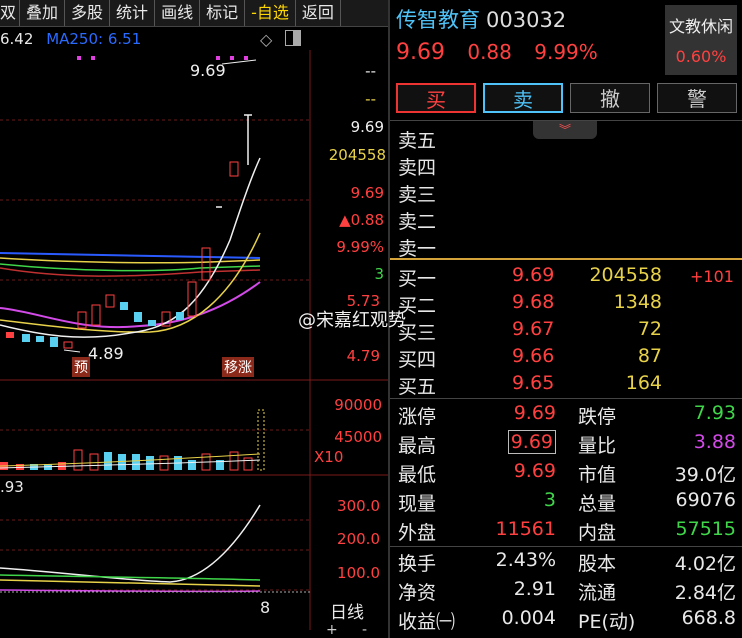 Image resolution: width=742 pixels, height=638 pixels. Describe the element at coordinates (566, 259) in the screenshot. I see `order-book-separator` at that location.